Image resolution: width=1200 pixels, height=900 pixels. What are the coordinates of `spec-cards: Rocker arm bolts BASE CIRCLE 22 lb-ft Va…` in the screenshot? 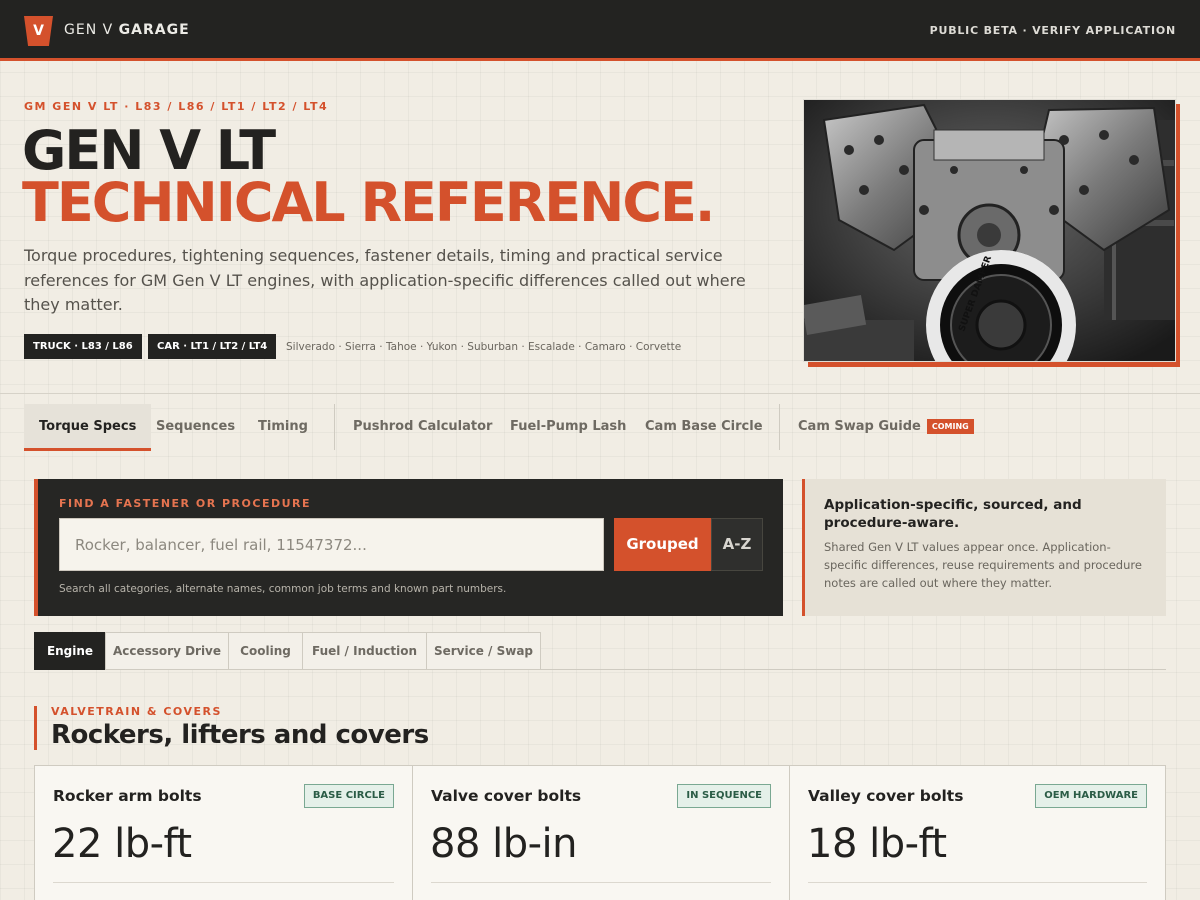 It's located at (600, 832).